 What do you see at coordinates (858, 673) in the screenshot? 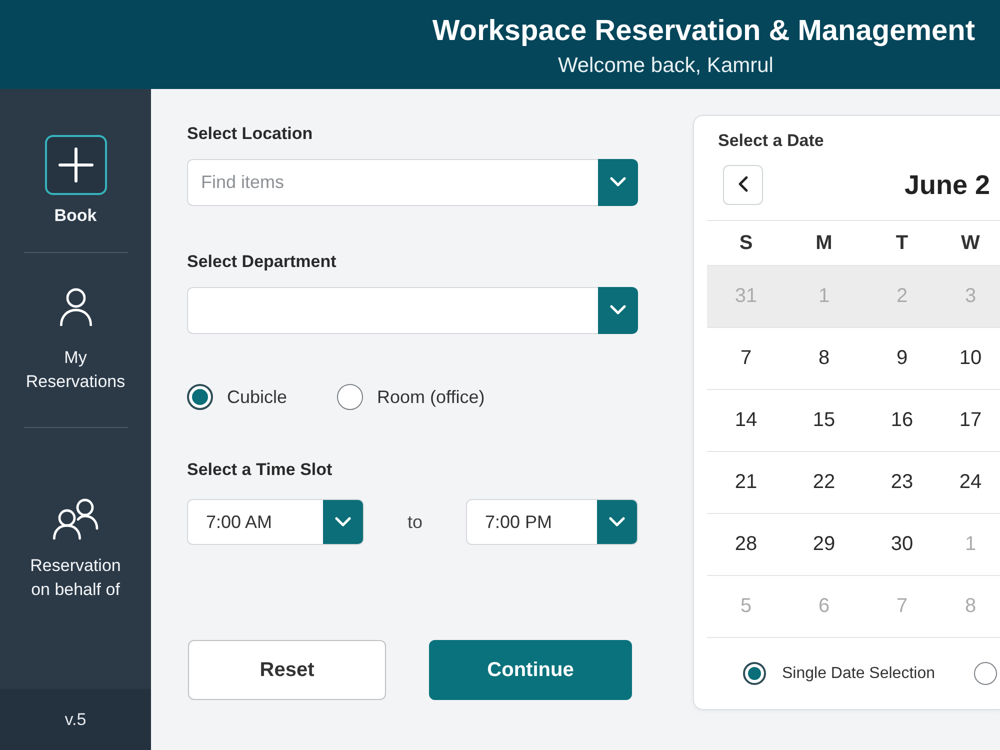
I see `radio-label: Single Date Selection` at bounding box center [858, 673].